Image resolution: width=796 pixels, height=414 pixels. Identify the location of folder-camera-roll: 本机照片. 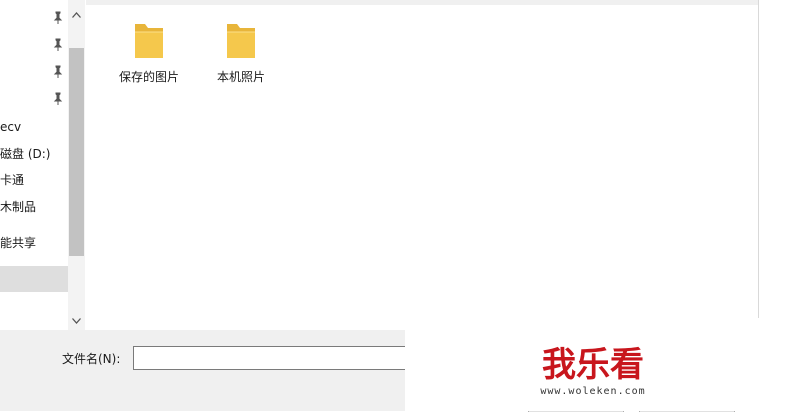
(241, 51).